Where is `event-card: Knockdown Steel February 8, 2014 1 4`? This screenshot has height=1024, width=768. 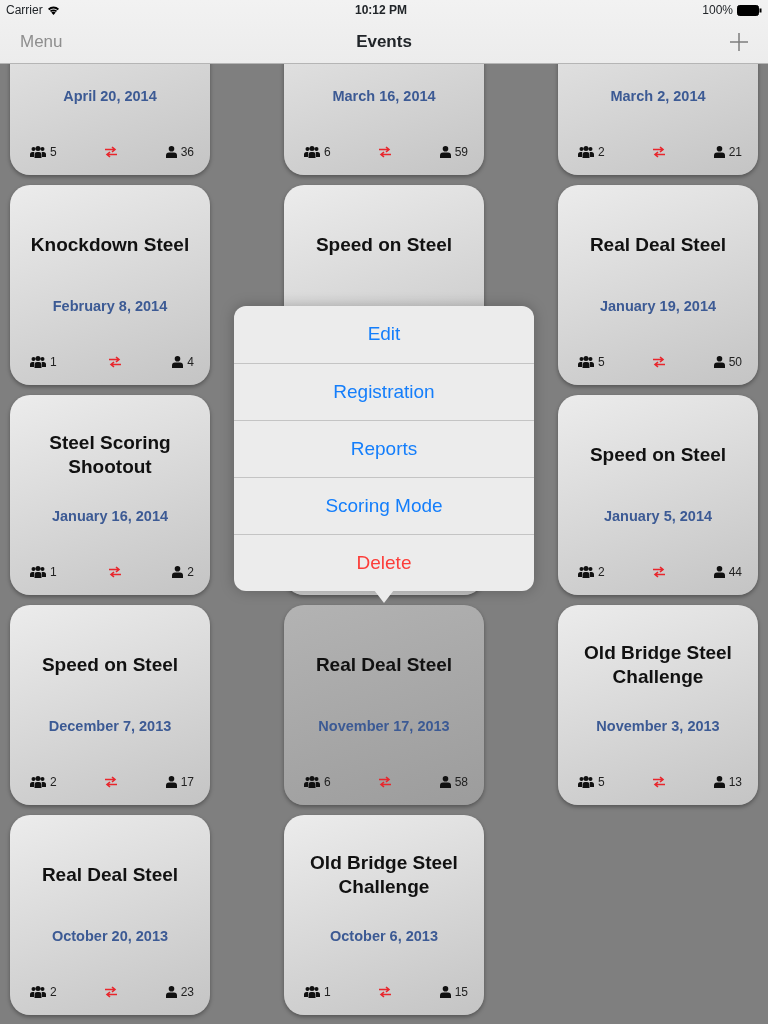 event-card: Knockdown Steel February 8, 2014 1 4 is located at coordinates (110, 285).